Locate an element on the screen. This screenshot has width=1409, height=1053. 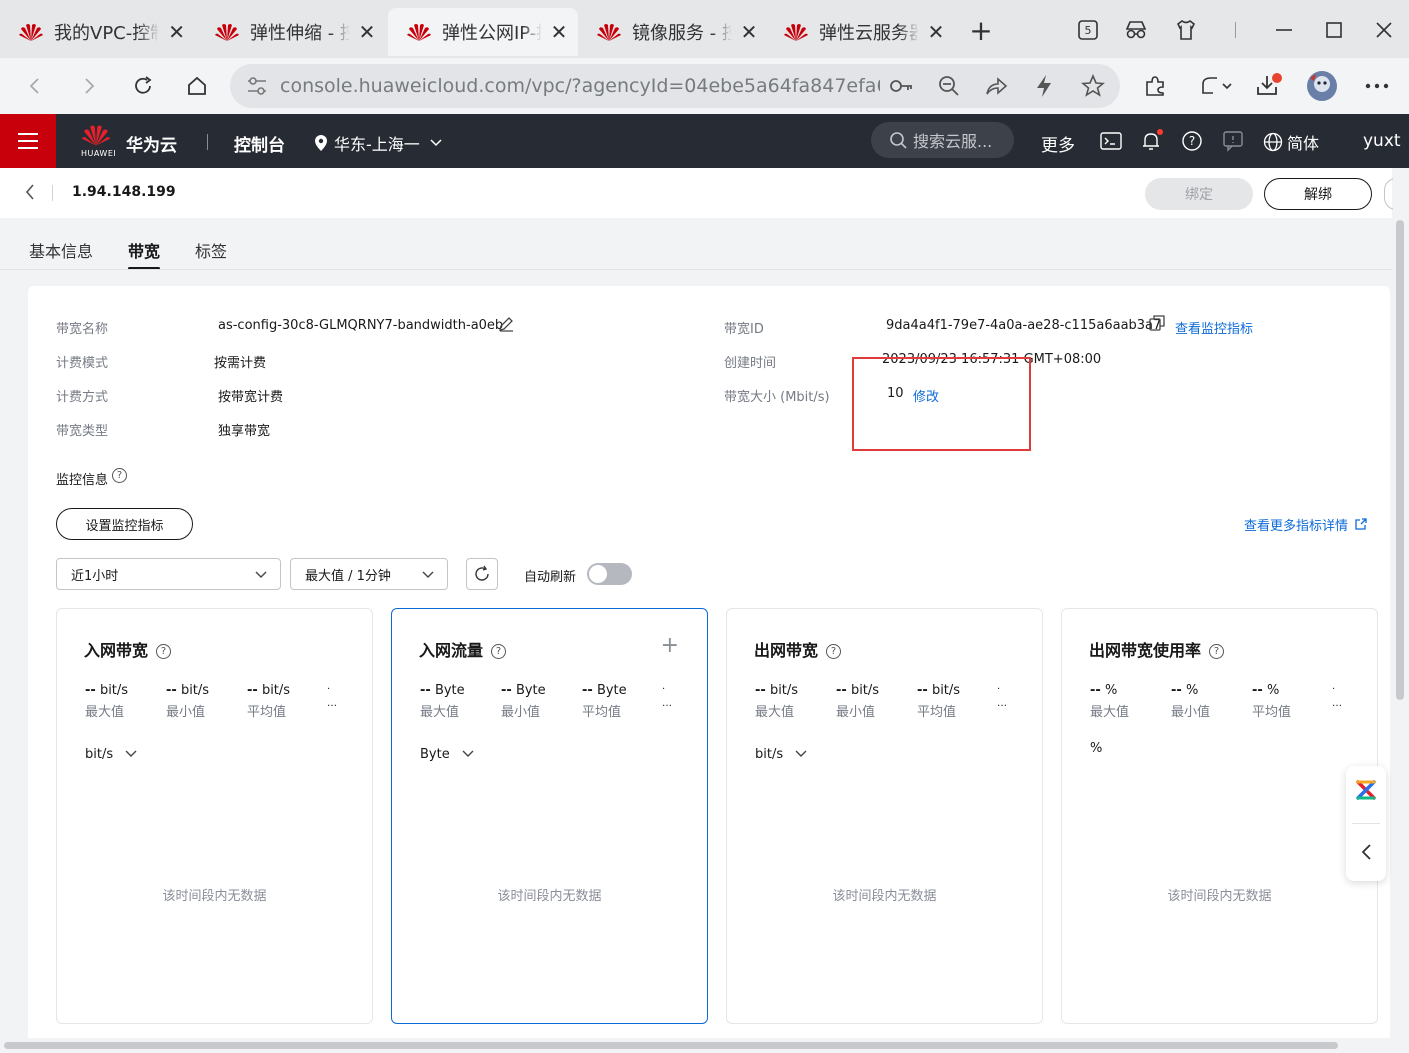
unbind-button: 解绑 is located at coordinates (1318, 194).